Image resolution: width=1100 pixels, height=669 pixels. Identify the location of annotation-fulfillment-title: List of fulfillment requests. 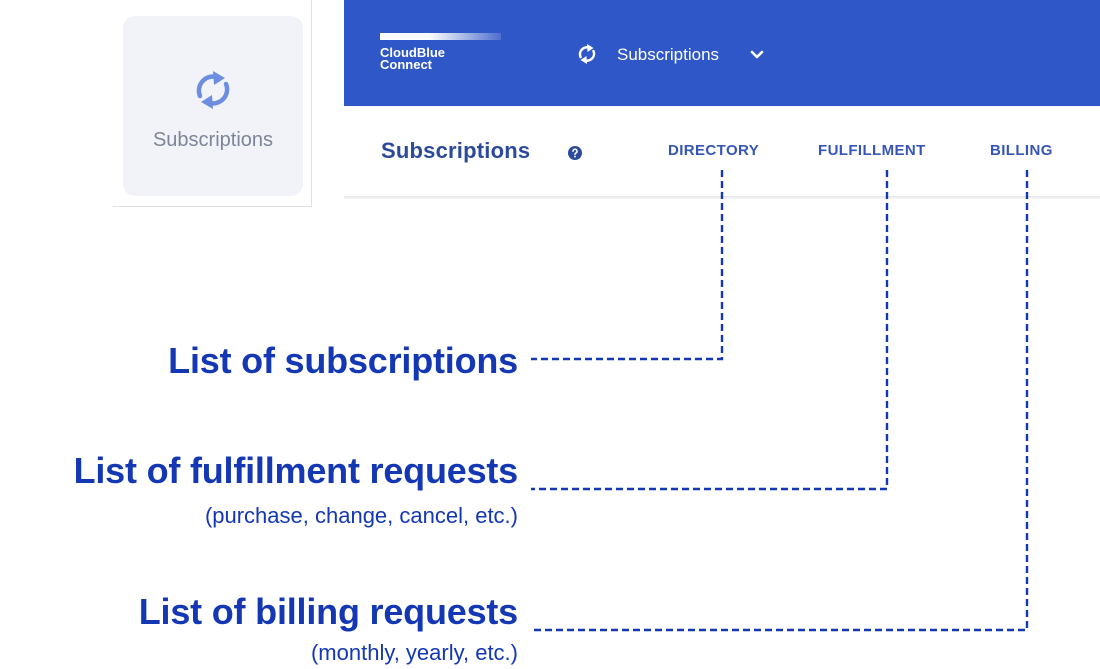
(296, 470).